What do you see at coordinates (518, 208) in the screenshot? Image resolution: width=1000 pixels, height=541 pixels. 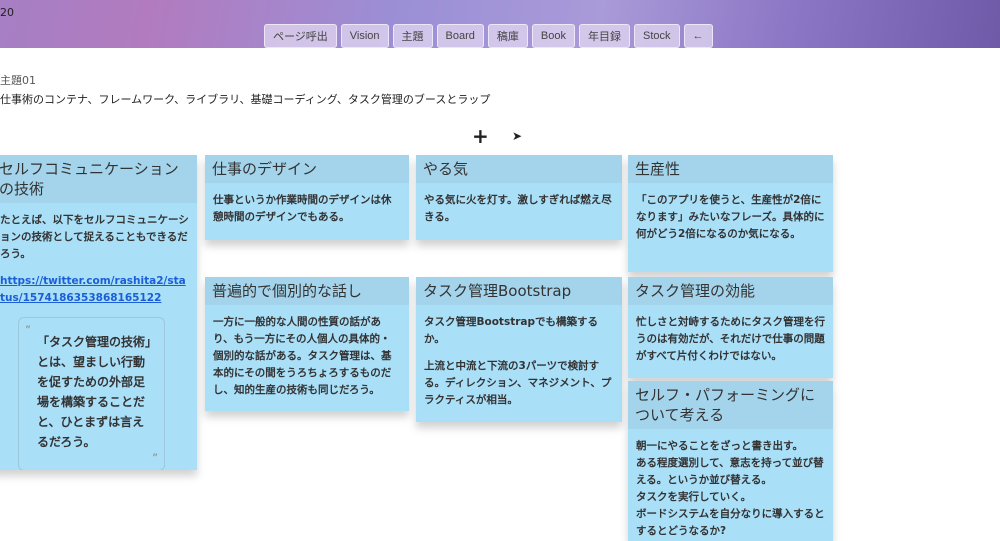 I see `card-body: やる気に火を灯す。激しすぎれば燃え尽きる。` at bounding box center [518, 208].